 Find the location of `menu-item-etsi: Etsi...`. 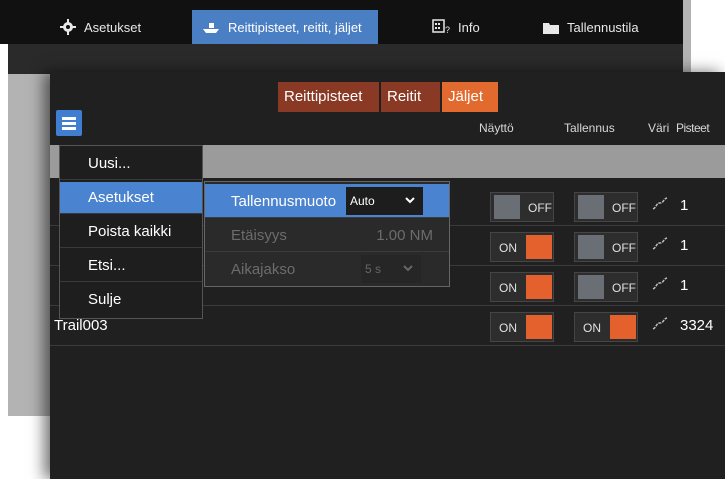

menu-item-etsi: Etsi... is located at coordinates (131, 266).